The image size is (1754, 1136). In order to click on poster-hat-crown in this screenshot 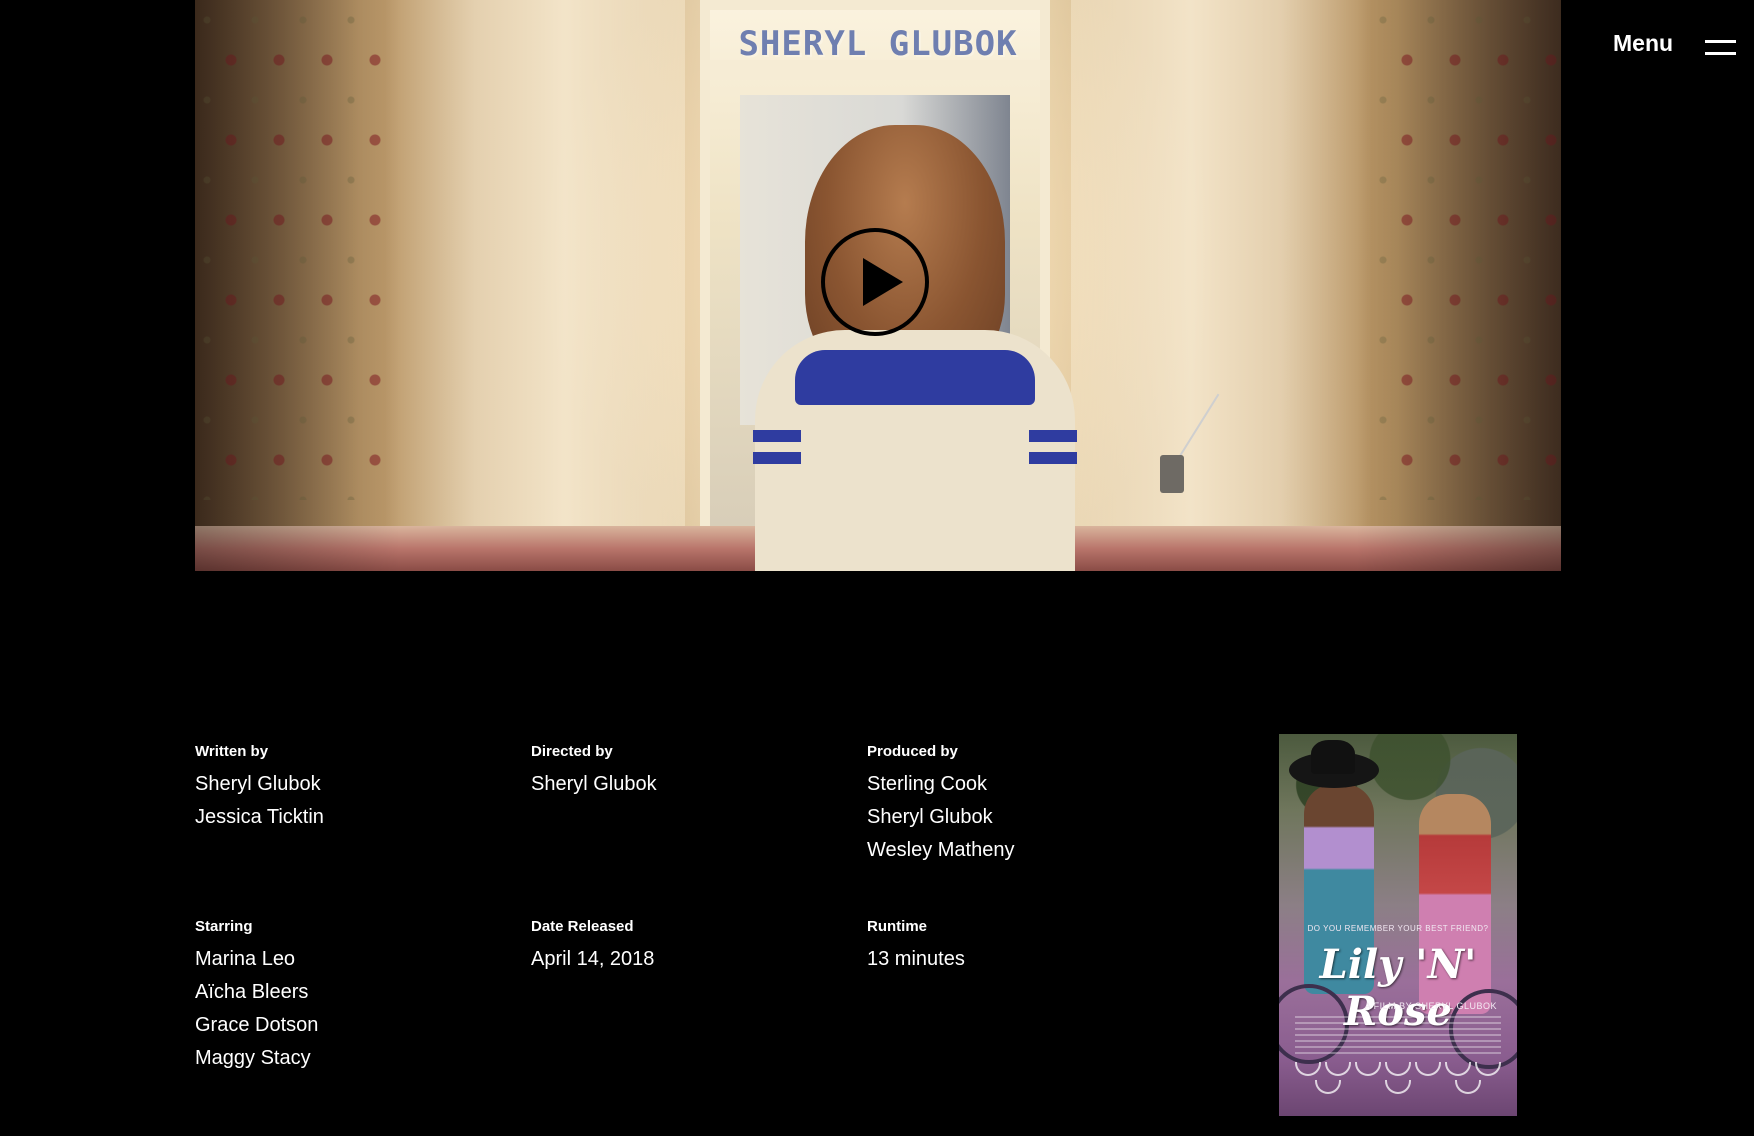, I will do `click(1333, 757)`.